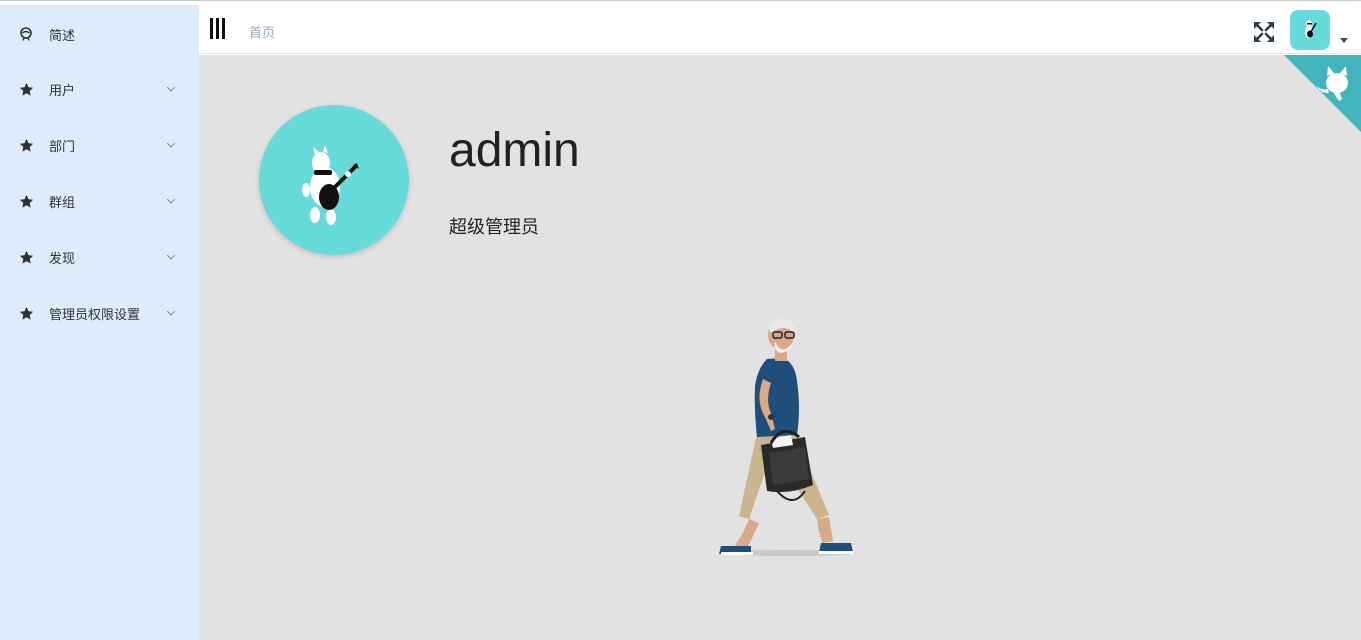 The image size is (1361, 640). What do you see at coordinates (95, 315) in the screenshot?
I see `sidebar-item-label: 管理员权限设置` at bounding box center [95, 315].